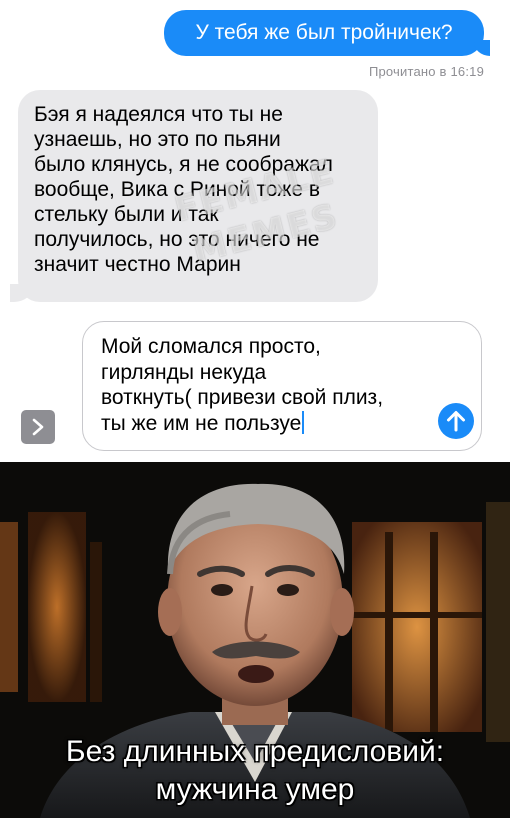  I want to click on sent-message-bubble: У тебя же был тройничек?, so click(327, 33).